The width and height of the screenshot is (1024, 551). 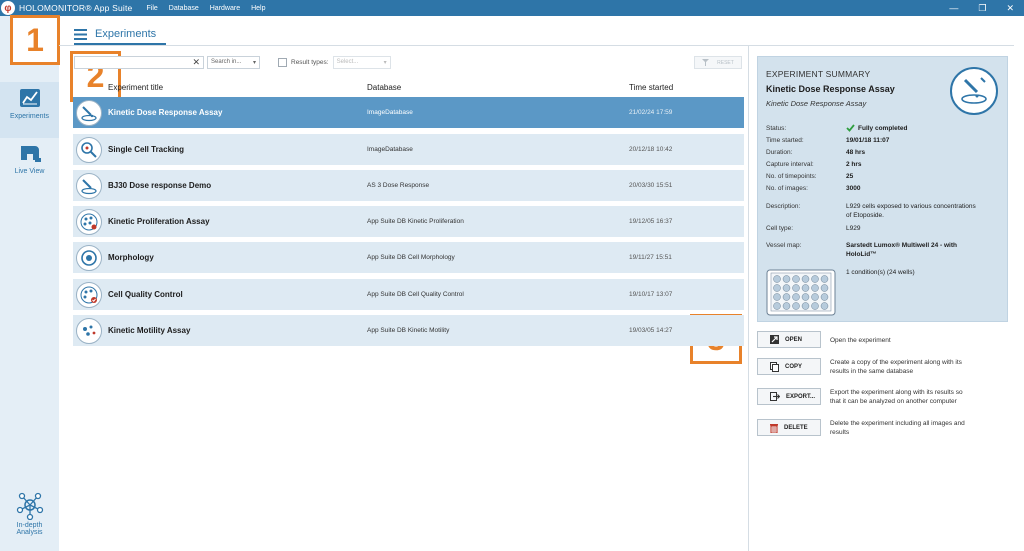 What do you see at coordinates (159, 221) in the screenshot?
I see `row-title: Kinetic Proliferation Assay` at bounding box center [159, 221].